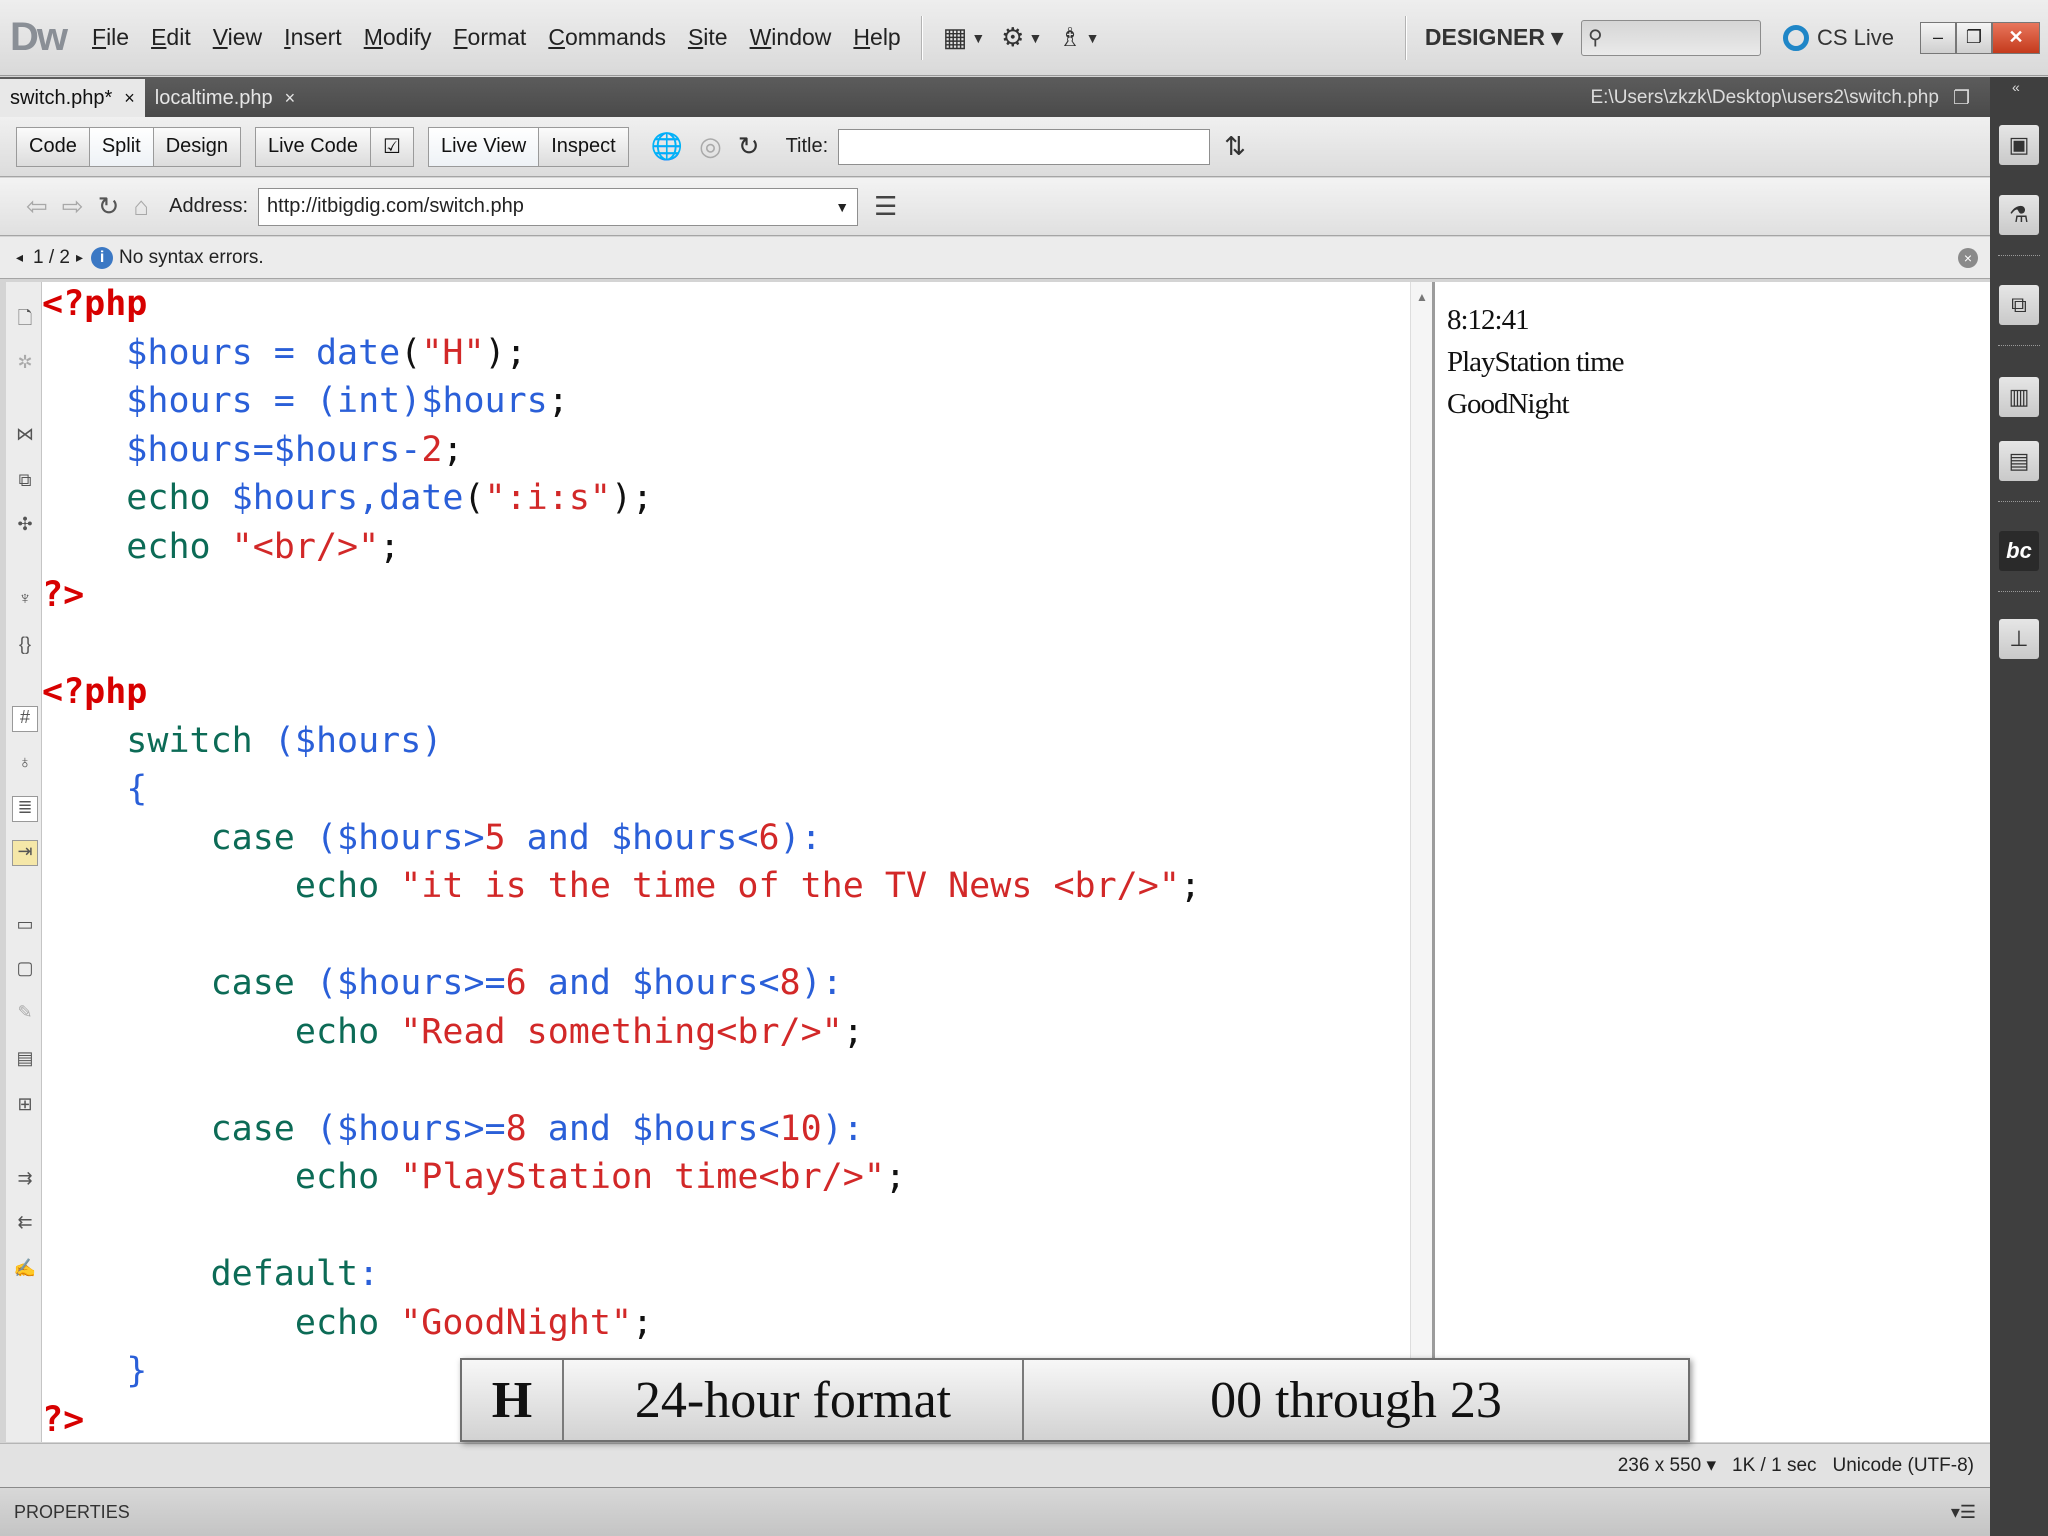 The width and height of the screenshot is (2048, 1536). I want to click on line-numbers-icon: #, so click(25, 719).